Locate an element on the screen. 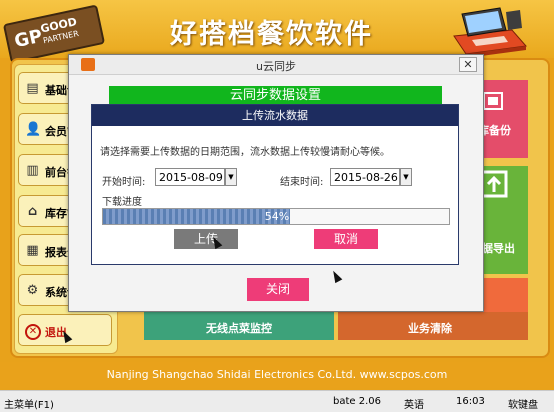  soft-keyboard-button: 软键盘 is located at coordinates (523, 403).